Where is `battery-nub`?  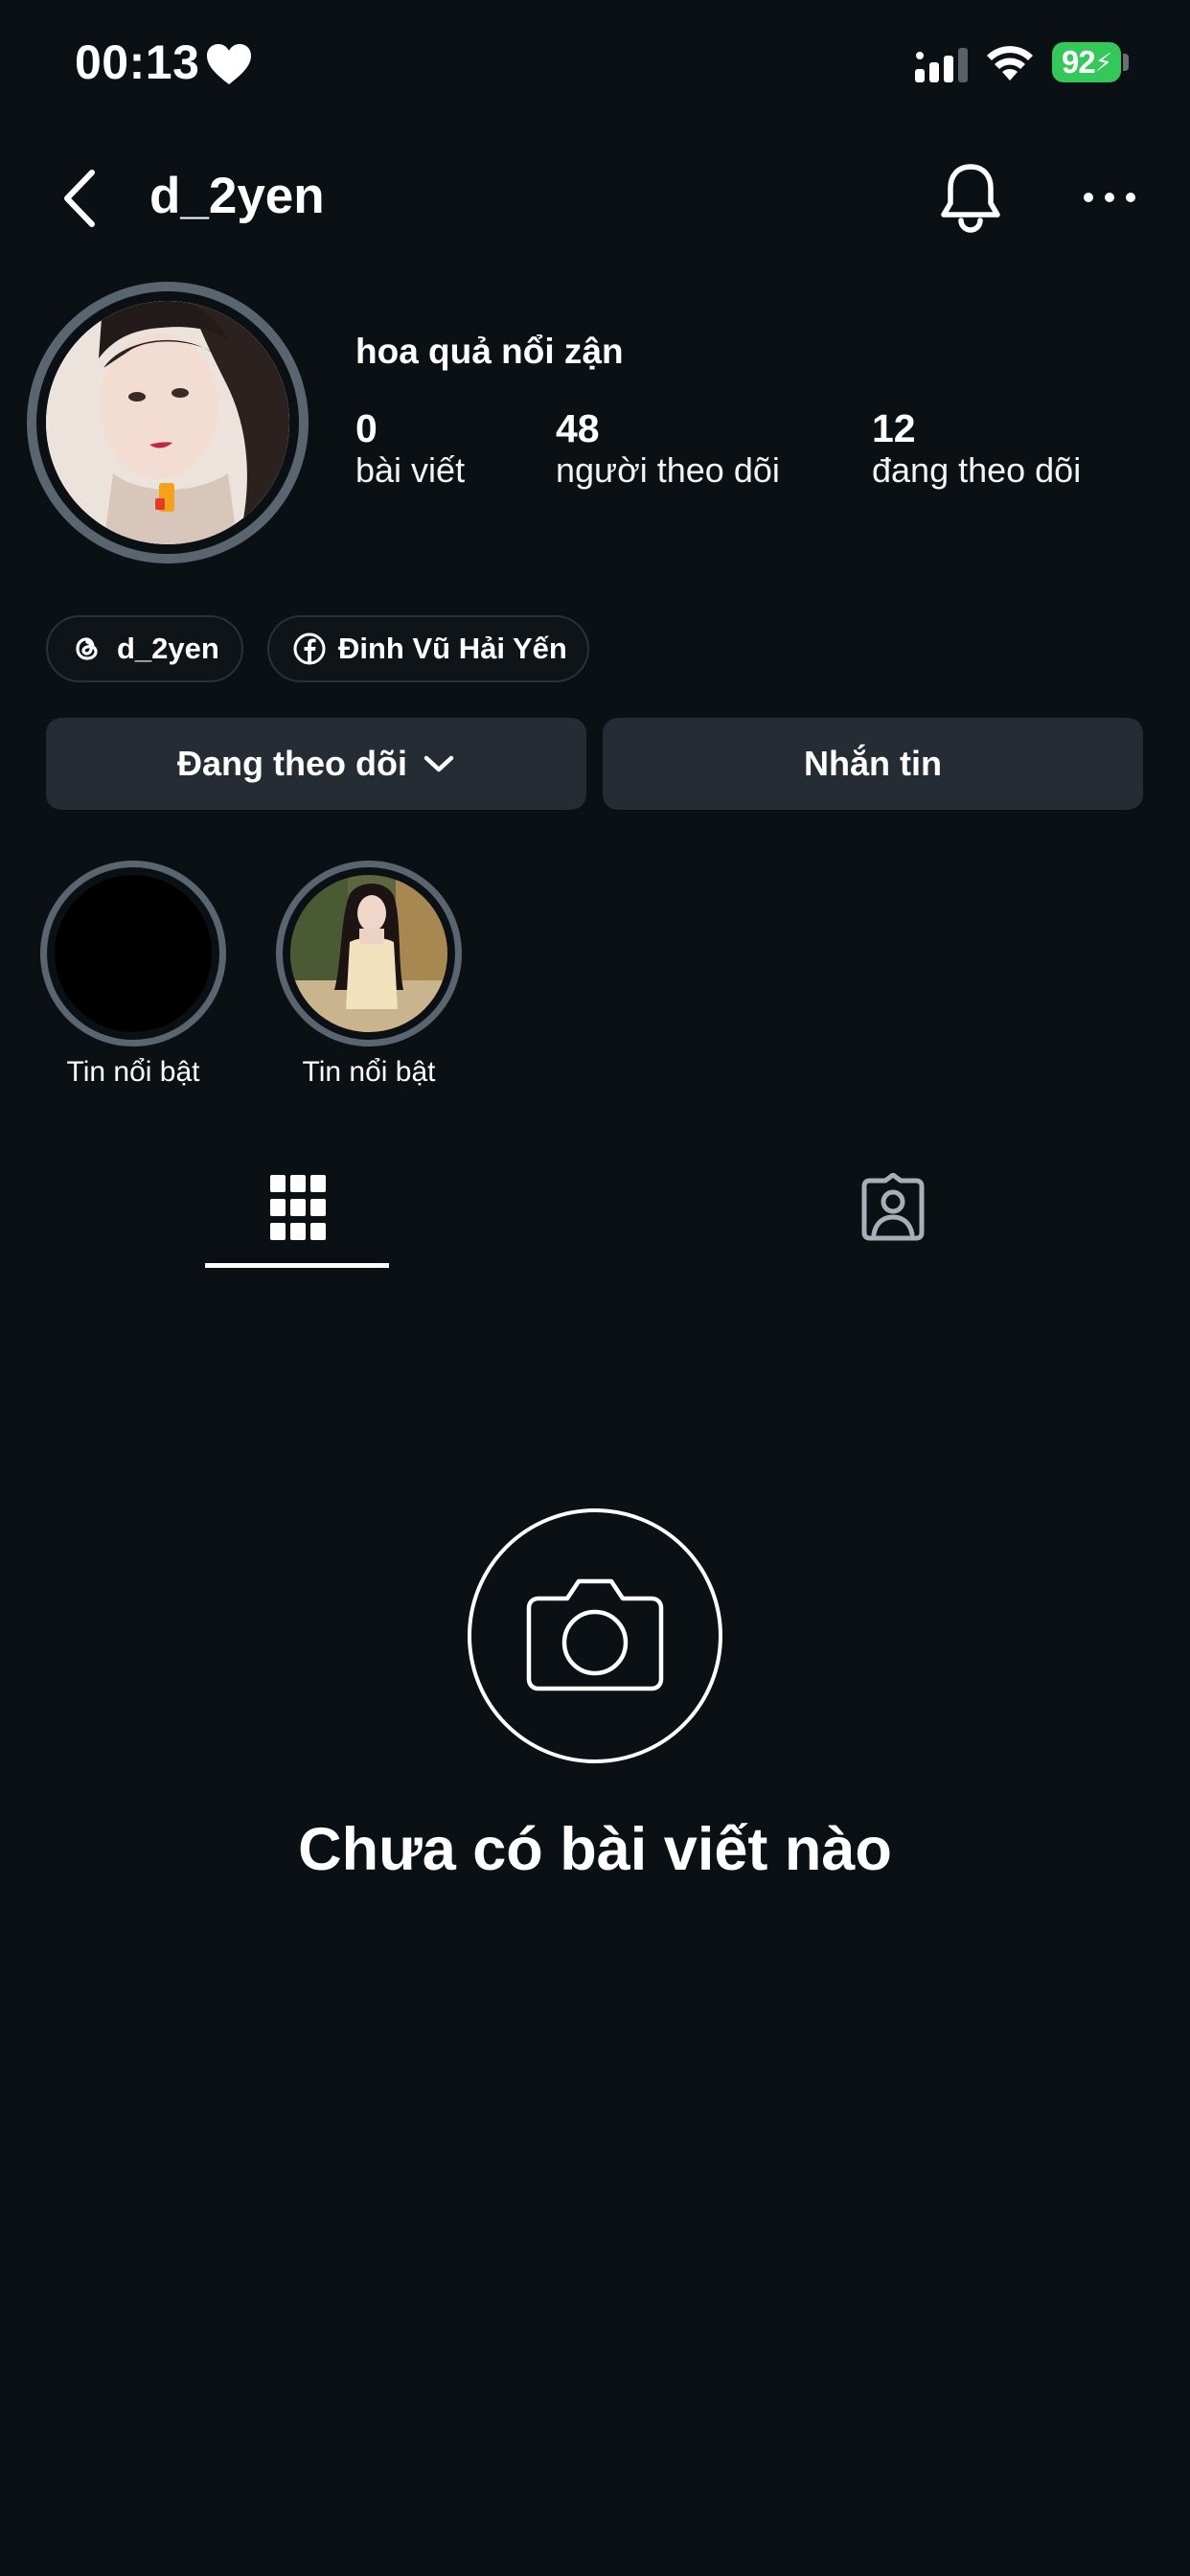 battery-nub is located at coordinates (1126, 63).